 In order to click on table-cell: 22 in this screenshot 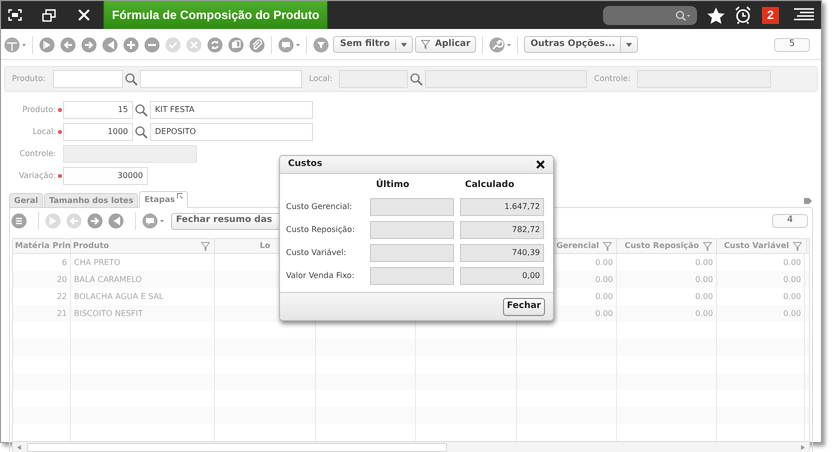, I will do `click(61, 296)`.